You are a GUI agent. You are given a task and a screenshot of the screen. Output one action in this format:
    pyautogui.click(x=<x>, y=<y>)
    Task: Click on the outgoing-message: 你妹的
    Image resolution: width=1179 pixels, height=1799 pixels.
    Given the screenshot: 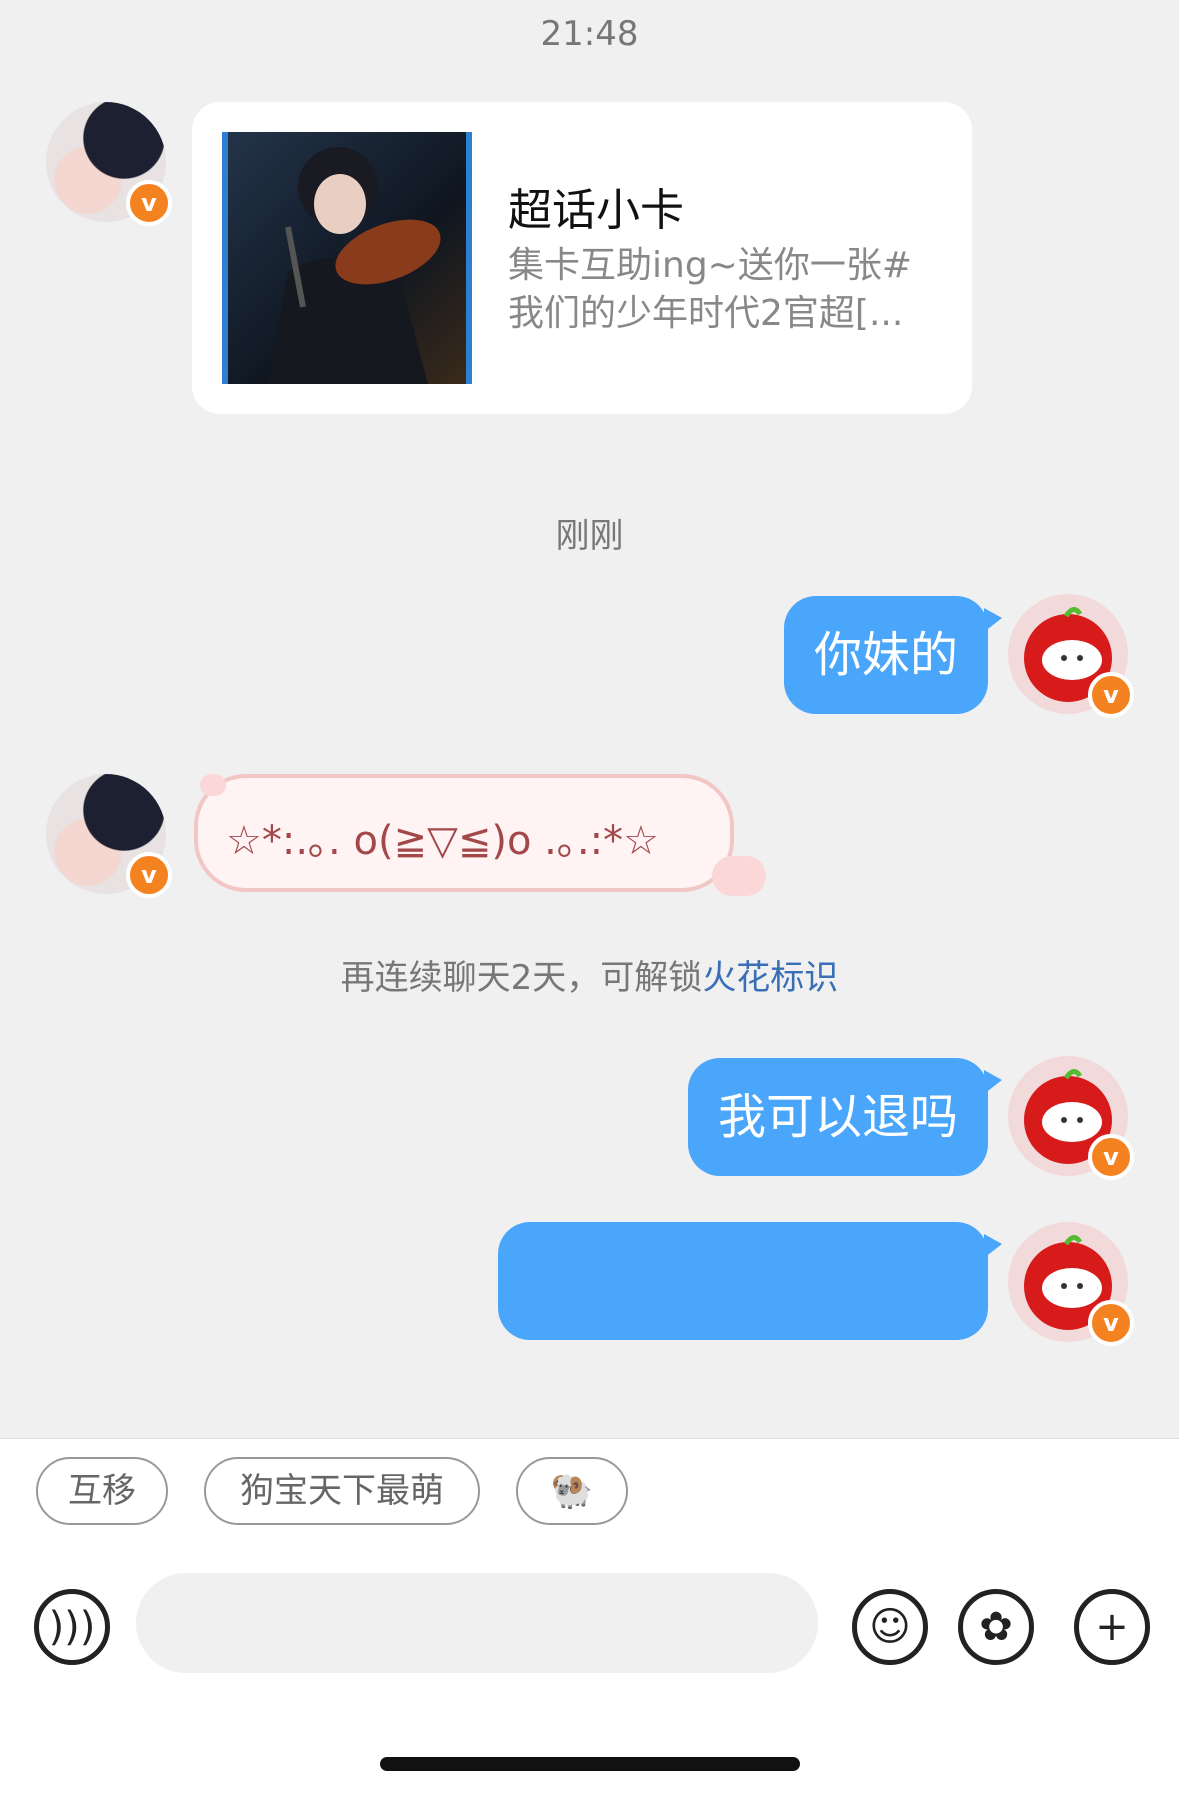 What is the action you would take?
    pyautogui.click(x=893, y=655)
    